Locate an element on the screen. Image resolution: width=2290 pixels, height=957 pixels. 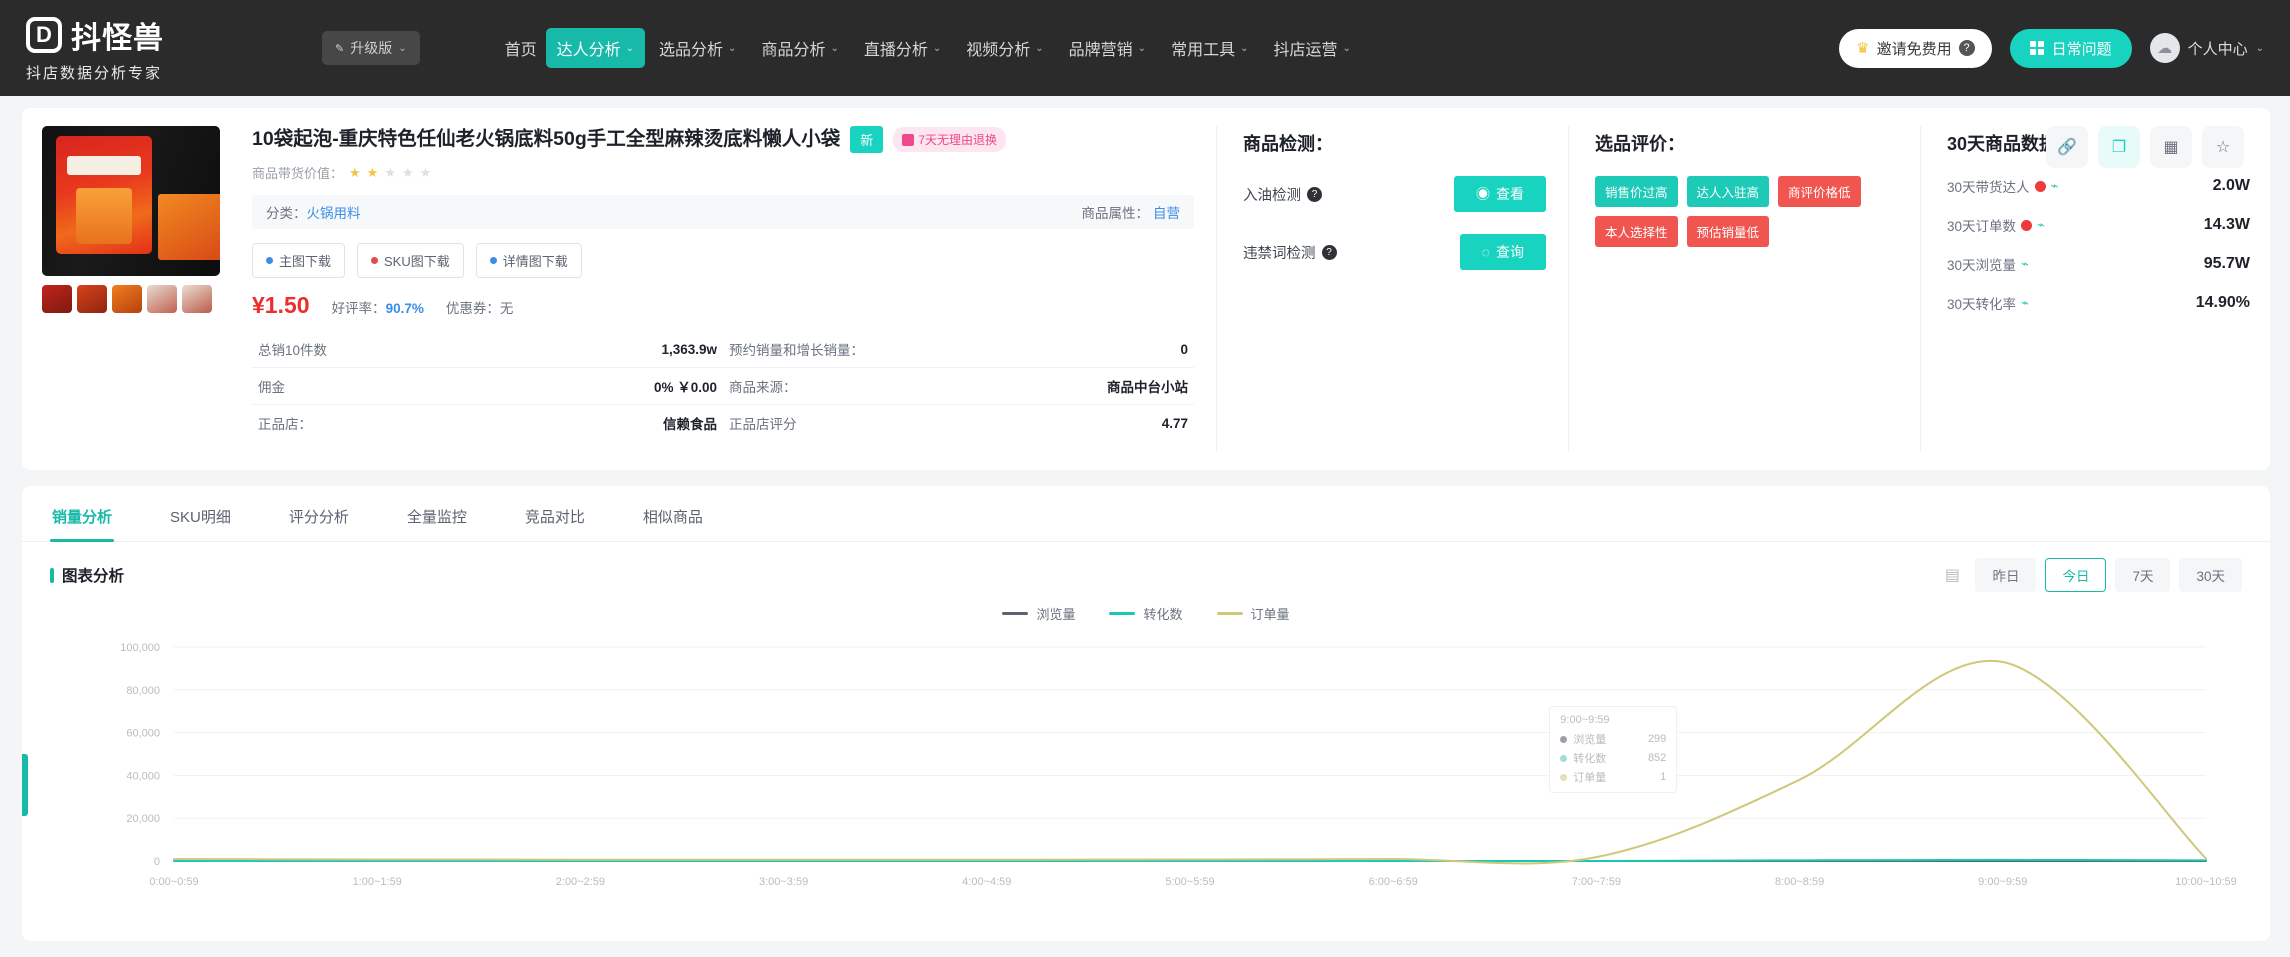
detection-query-button: ◌ 查询 is located at coordinates (1502, 252).